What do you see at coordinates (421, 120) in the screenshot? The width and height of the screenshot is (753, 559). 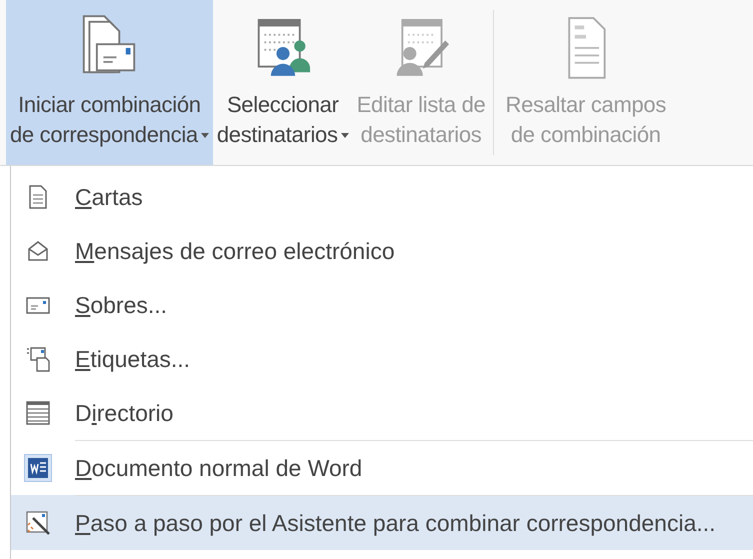 I see `button-label: Editar lista de destinatarios` at bounding box center [421, 120].